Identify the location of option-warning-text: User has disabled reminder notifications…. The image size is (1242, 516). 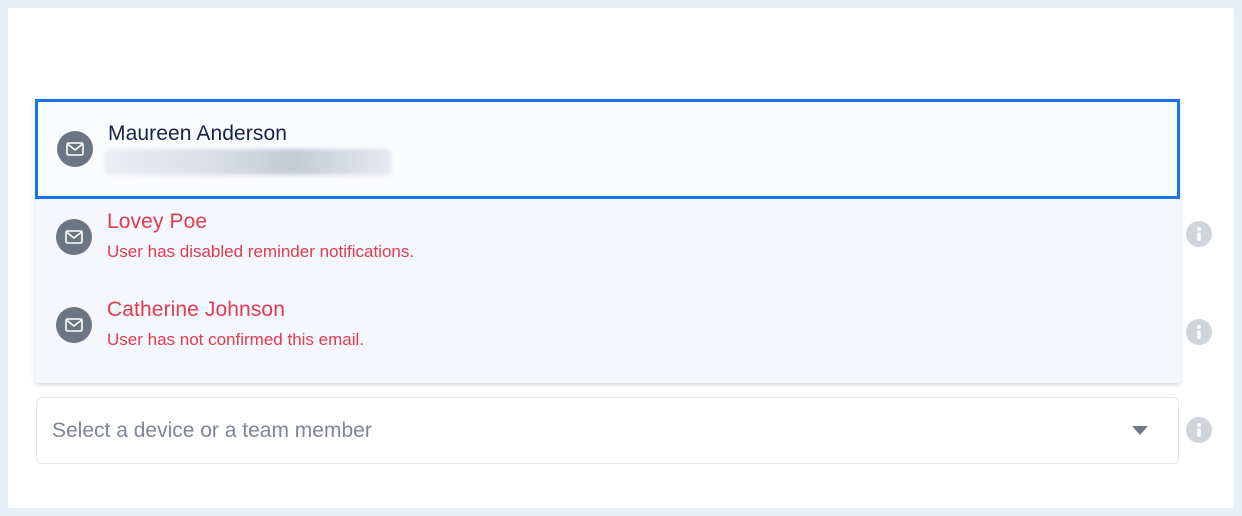
(261, 251).